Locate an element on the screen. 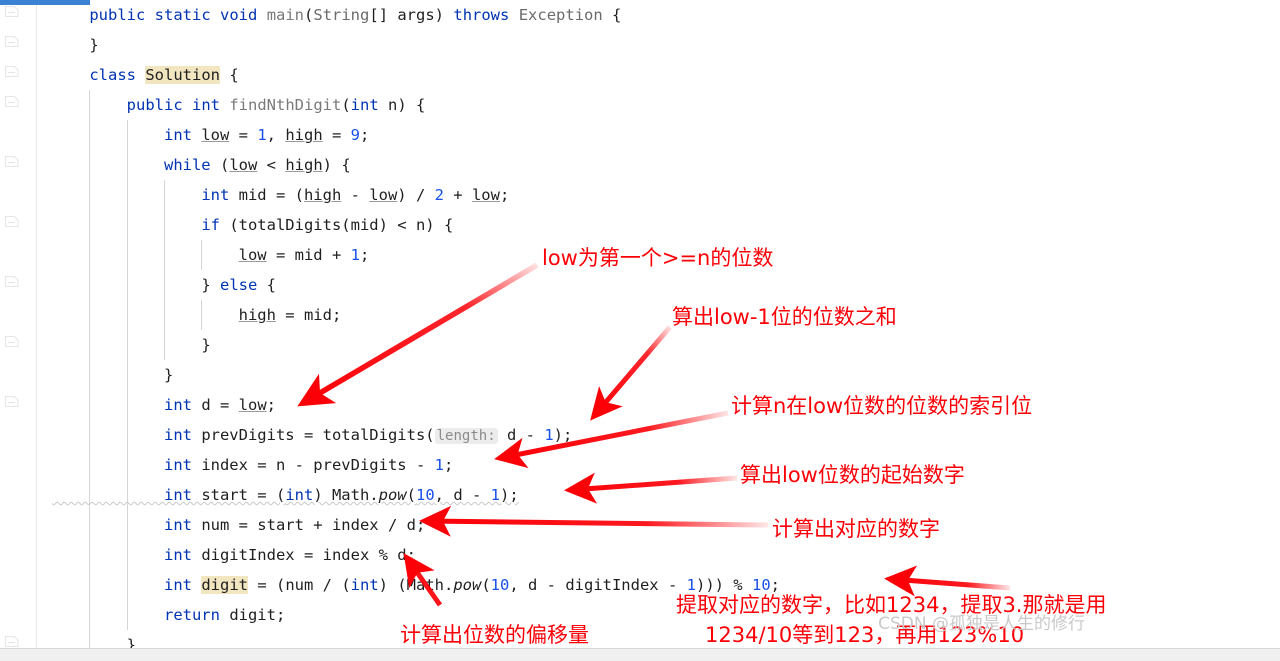 Image resolution: width=1280 pixels, height=661 pixels. line-if-totaldigits: if (totalDigits(mid) < n) { is located at coordinates (602, 225).